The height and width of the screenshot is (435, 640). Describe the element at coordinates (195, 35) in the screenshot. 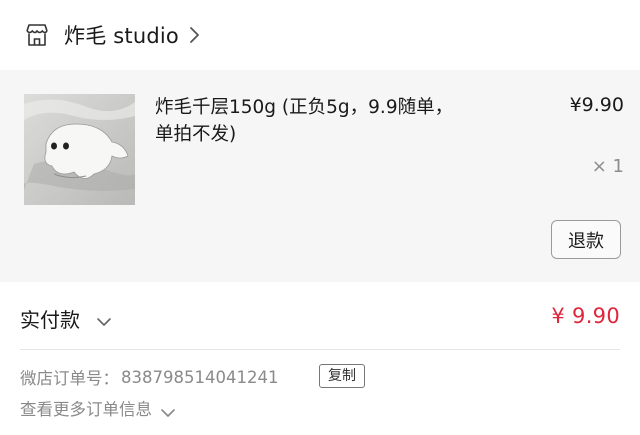

I see `chevron-right-icon` at that location.